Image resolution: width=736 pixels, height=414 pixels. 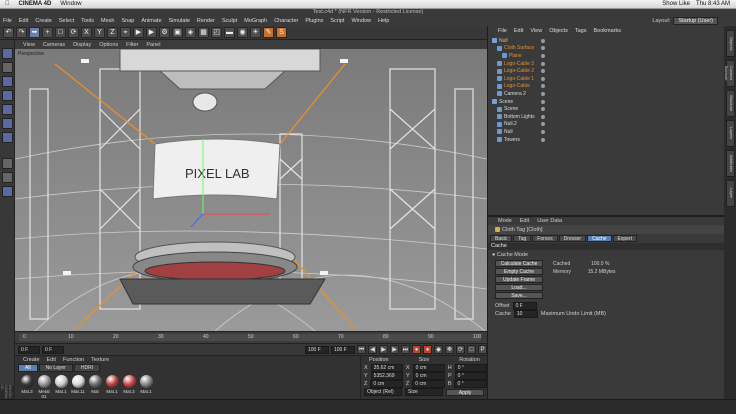 What do you see at coordinates (471, 349) in the screenshot?
I see `scale-key-icon: □` at bounding box center [471, 349].